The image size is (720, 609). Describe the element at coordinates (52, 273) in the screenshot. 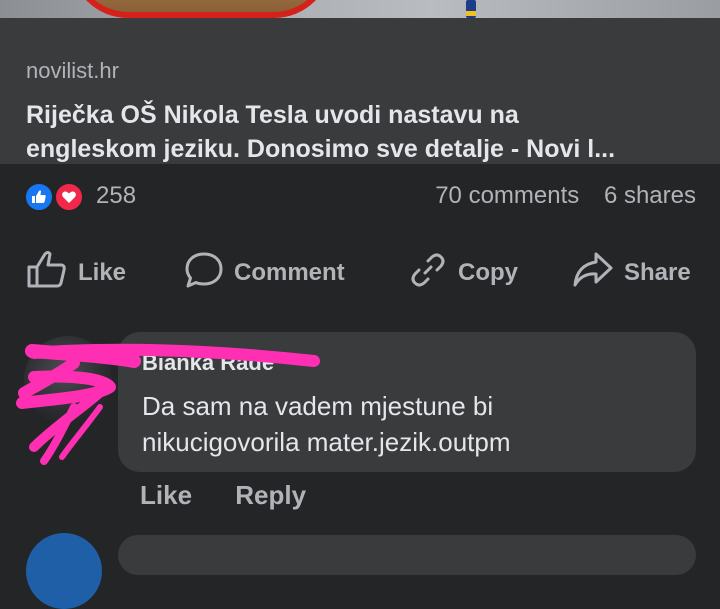

I see `thumbs-up-icon` at that location.